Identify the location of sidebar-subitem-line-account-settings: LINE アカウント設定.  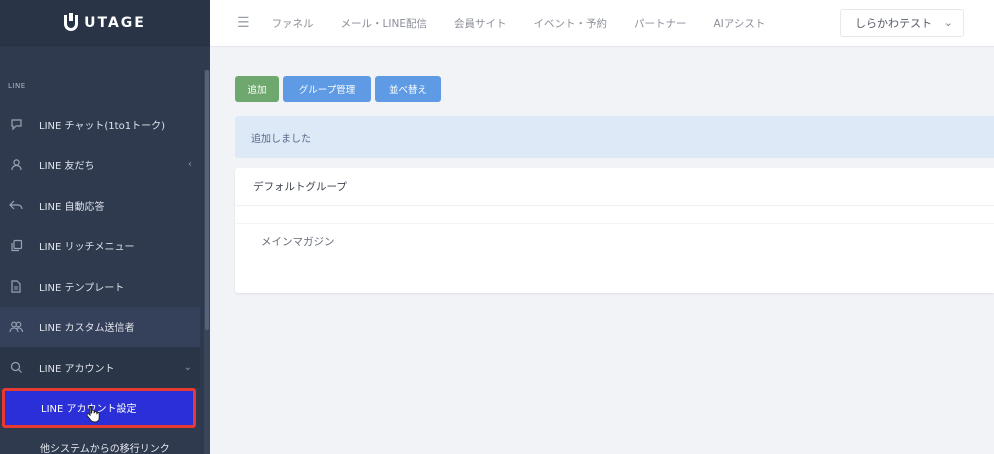
(99, 407).